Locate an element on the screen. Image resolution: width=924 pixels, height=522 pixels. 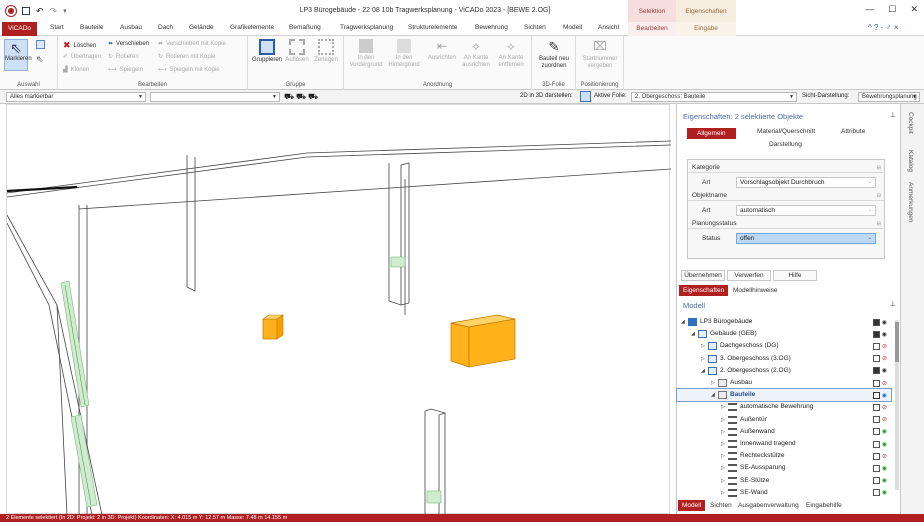
move-copy-button: ⬌ Verschieben mit Kopie is located at coordinates (192, 44).